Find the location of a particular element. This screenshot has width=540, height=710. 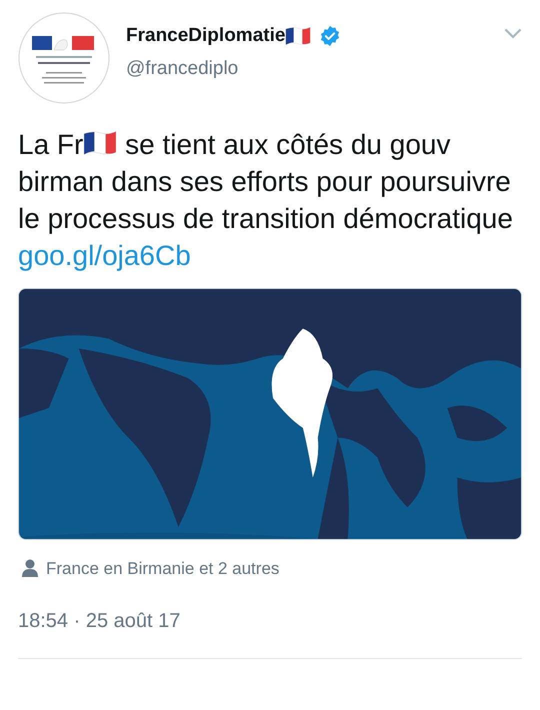

timestamp: 18:54 · 25 août 17 is located at coordinates (100, 621).